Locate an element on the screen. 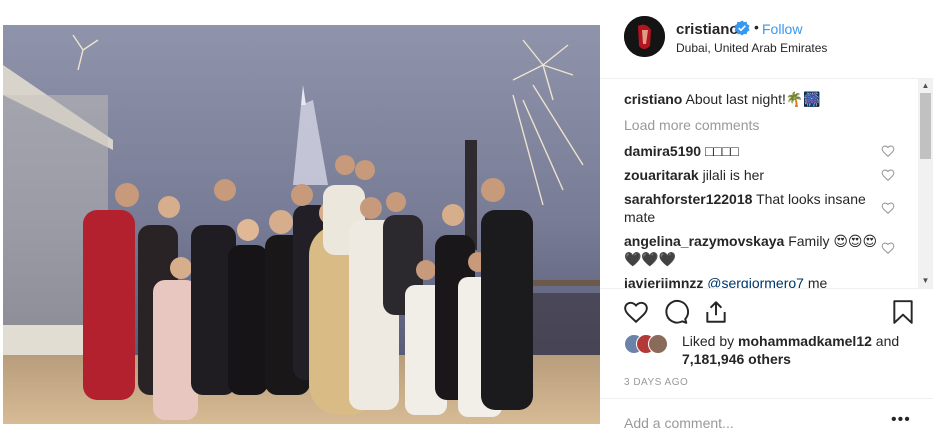 This screenshot has width=933, height=446. share-icon is located at coordinates (716, 312).